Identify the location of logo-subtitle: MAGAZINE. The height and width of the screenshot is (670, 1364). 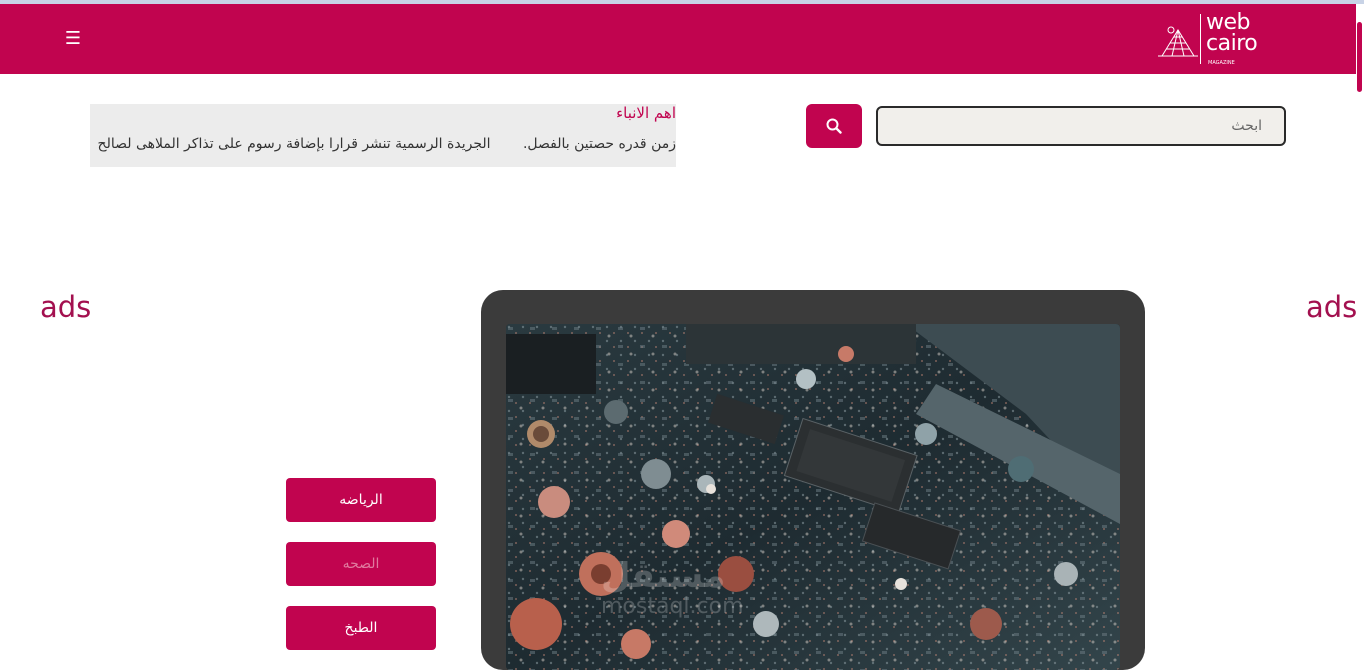
(1221, 63).